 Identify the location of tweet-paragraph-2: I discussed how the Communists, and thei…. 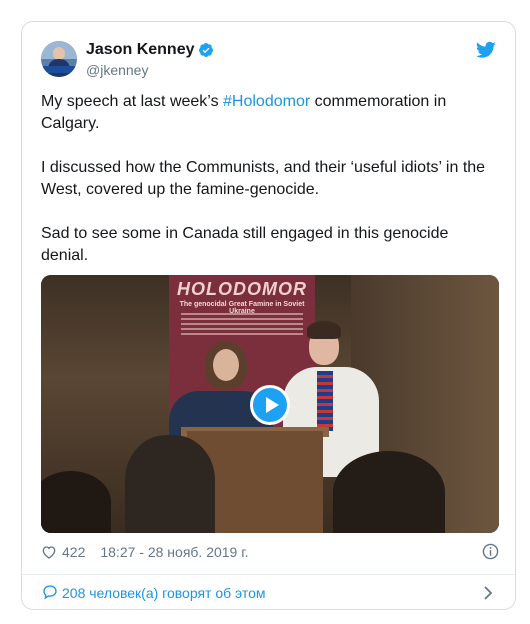
(263, 178).